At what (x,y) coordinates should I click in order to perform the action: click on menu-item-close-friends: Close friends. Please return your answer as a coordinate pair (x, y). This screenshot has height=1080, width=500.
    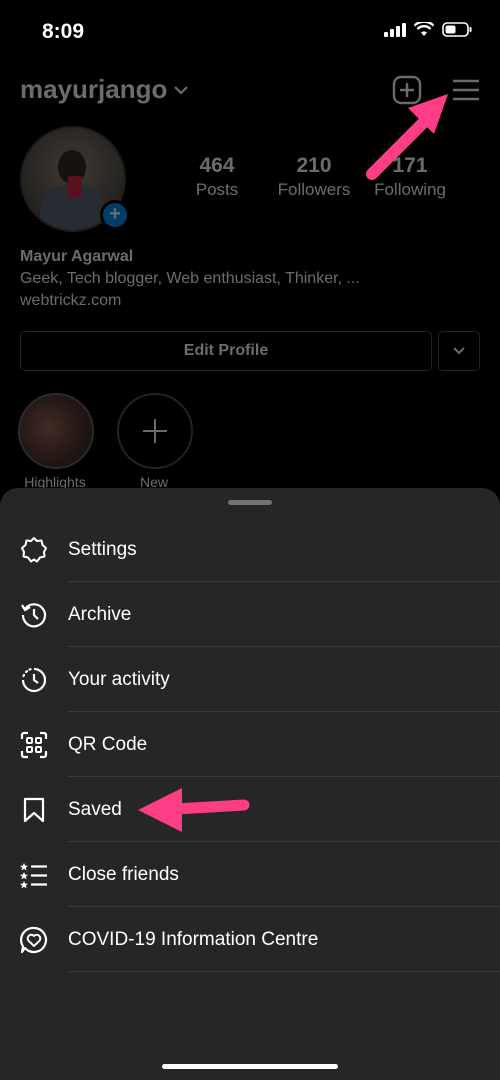
    Looking at the image, I should click on (250, 875).